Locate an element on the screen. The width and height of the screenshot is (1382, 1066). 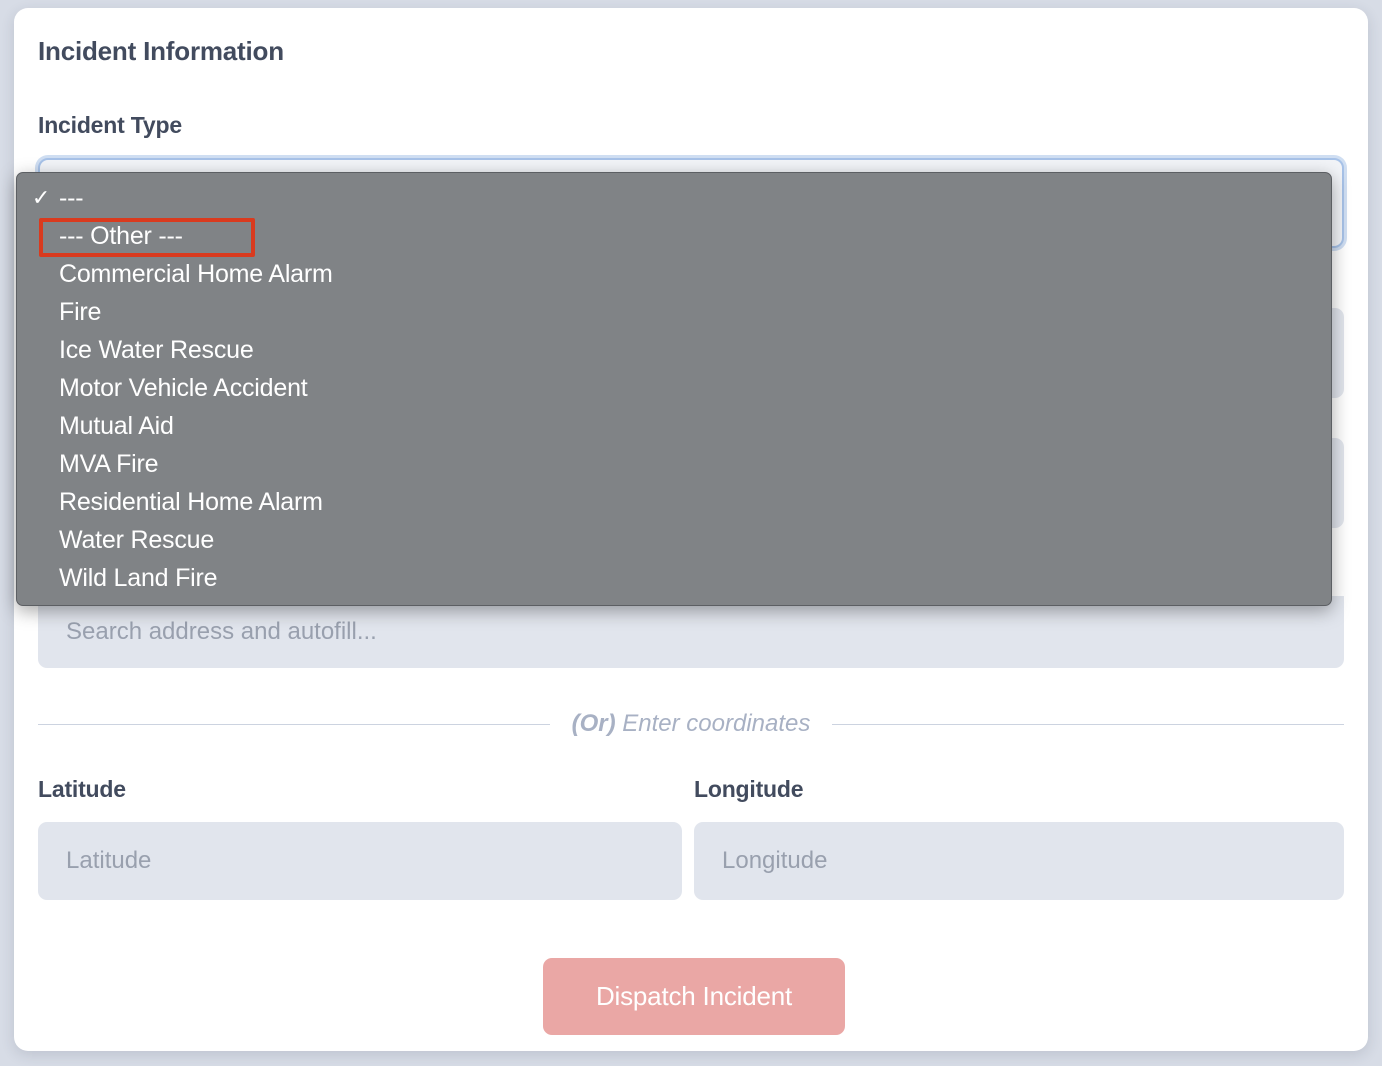
latitude-input: Latitude is located at coordinates (360, 861).